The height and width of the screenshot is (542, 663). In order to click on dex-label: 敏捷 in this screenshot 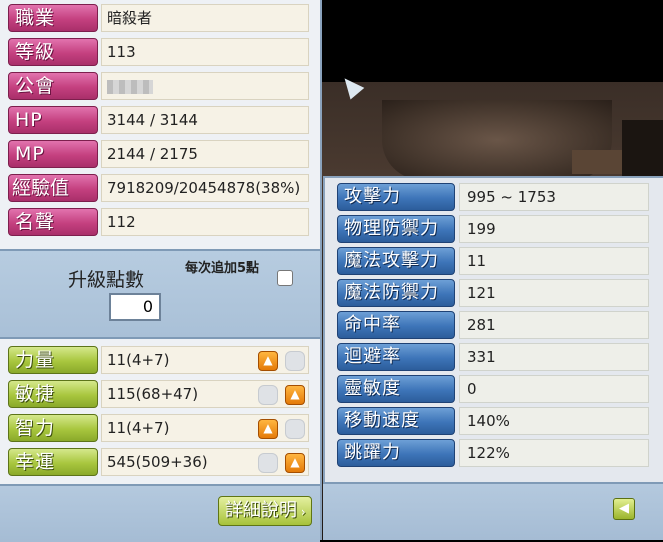, I will do `click(53, 394)`.